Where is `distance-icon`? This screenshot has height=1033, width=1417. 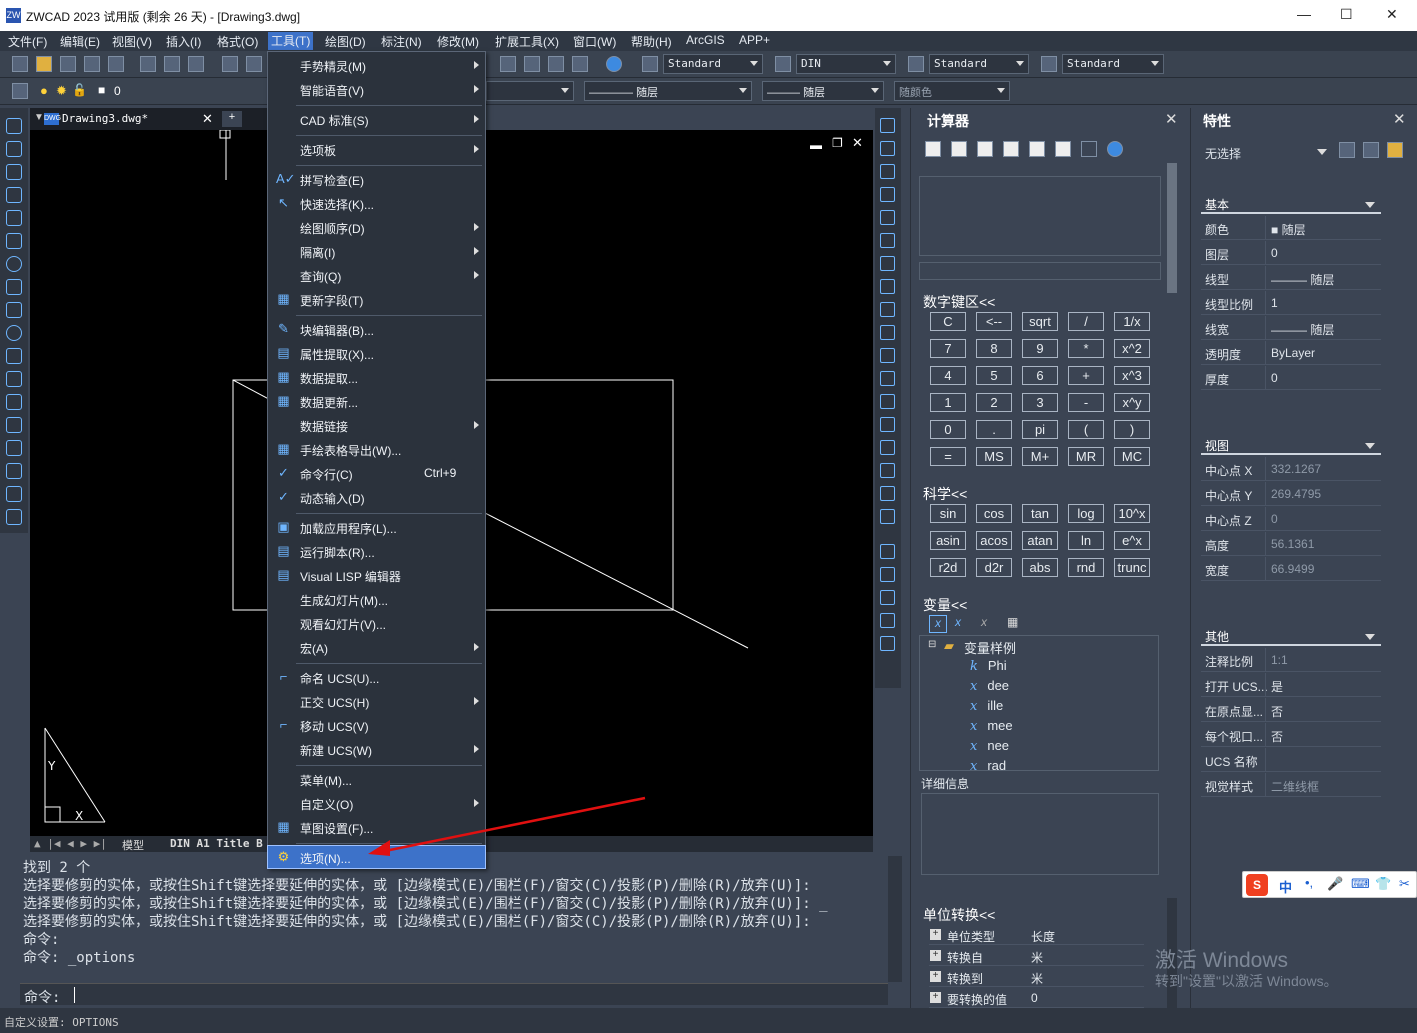 distance-icon is located at coordinates (1037, 149).